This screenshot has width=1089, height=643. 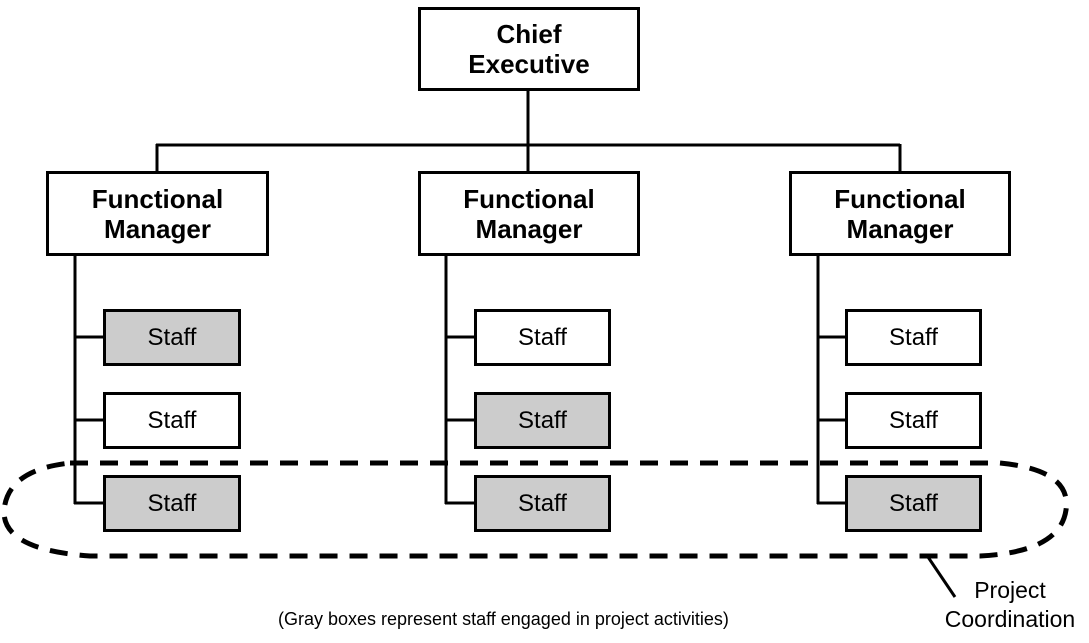 I want to click on functional-manager-box-2: Functional Manager, so click(x=529, y=213).